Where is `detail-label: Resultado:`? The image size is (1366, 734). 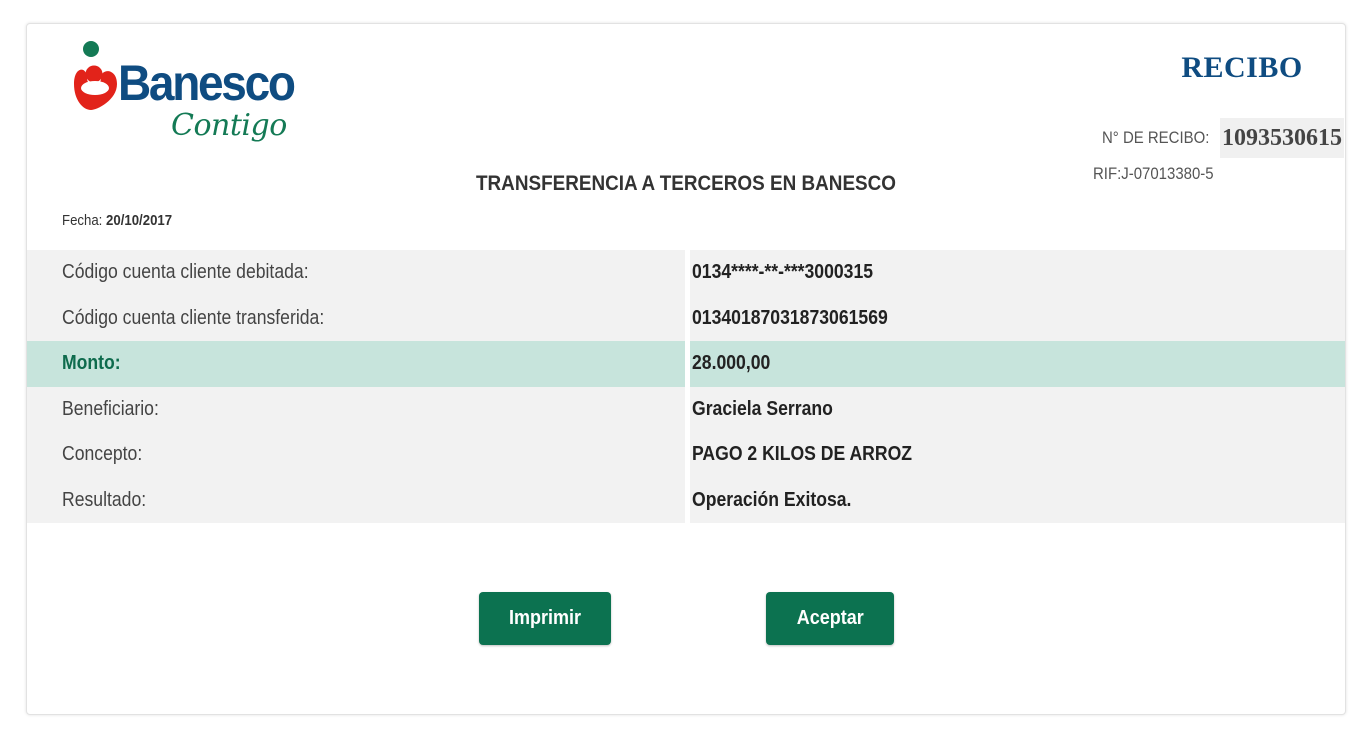 detail-label: Resultado: is located at coordinates (104, 499).